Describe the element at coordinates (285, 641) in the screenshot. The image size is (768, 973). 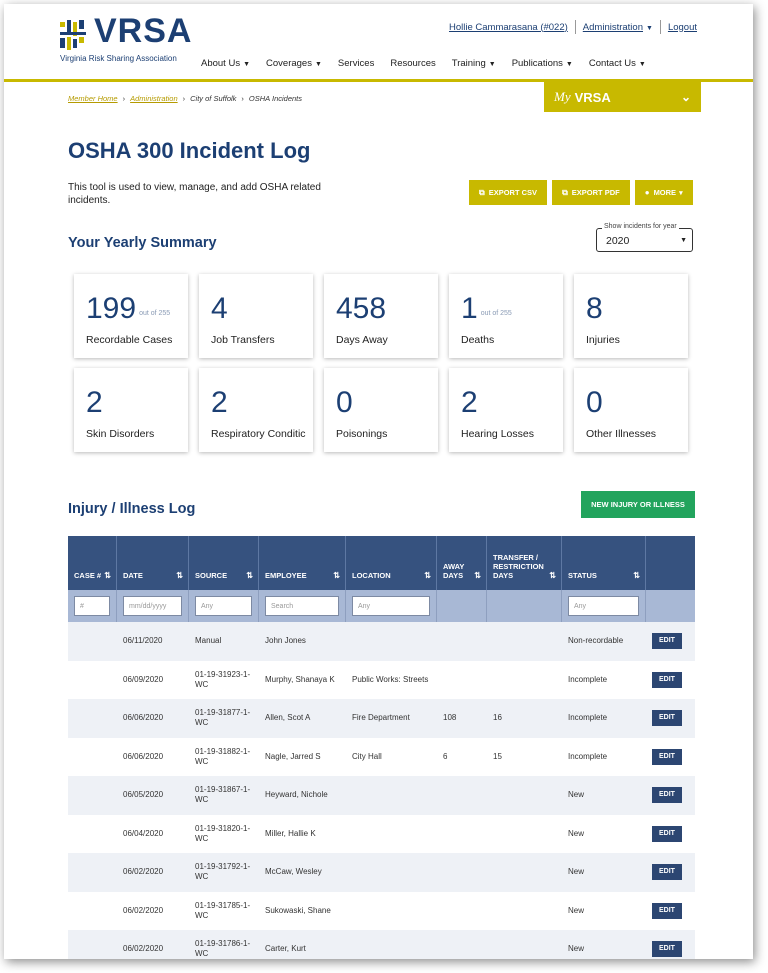
I see `cell-employee: John Jones` at that location.